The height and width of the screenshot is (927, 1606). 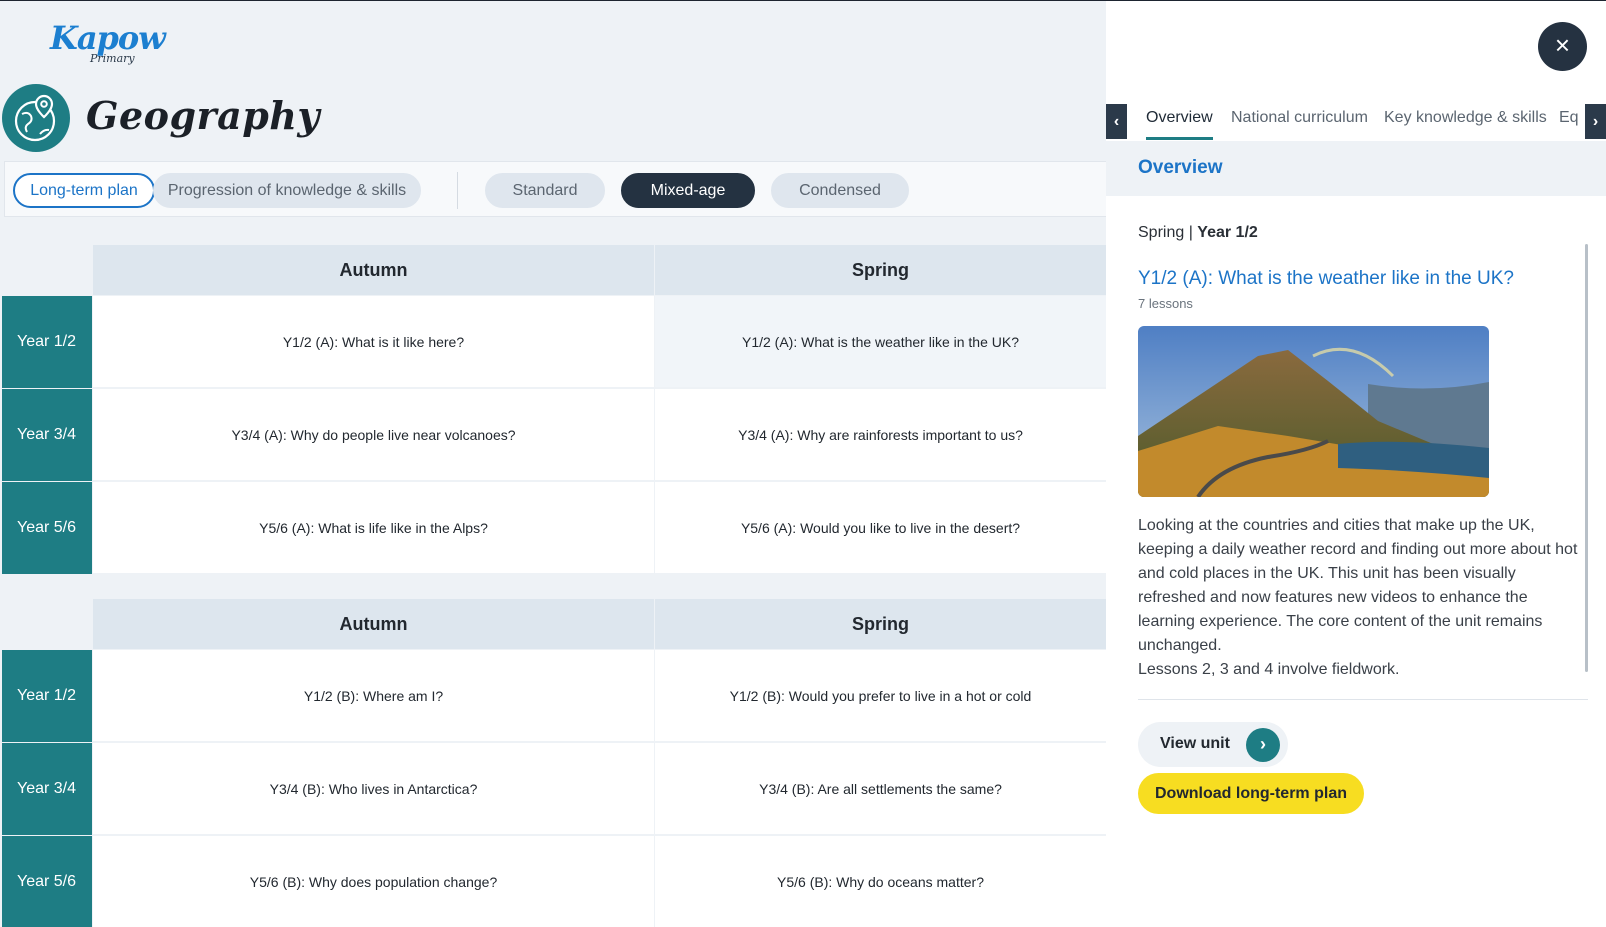 I want to click on globe-pin-icon, so click(x=36, y=118).